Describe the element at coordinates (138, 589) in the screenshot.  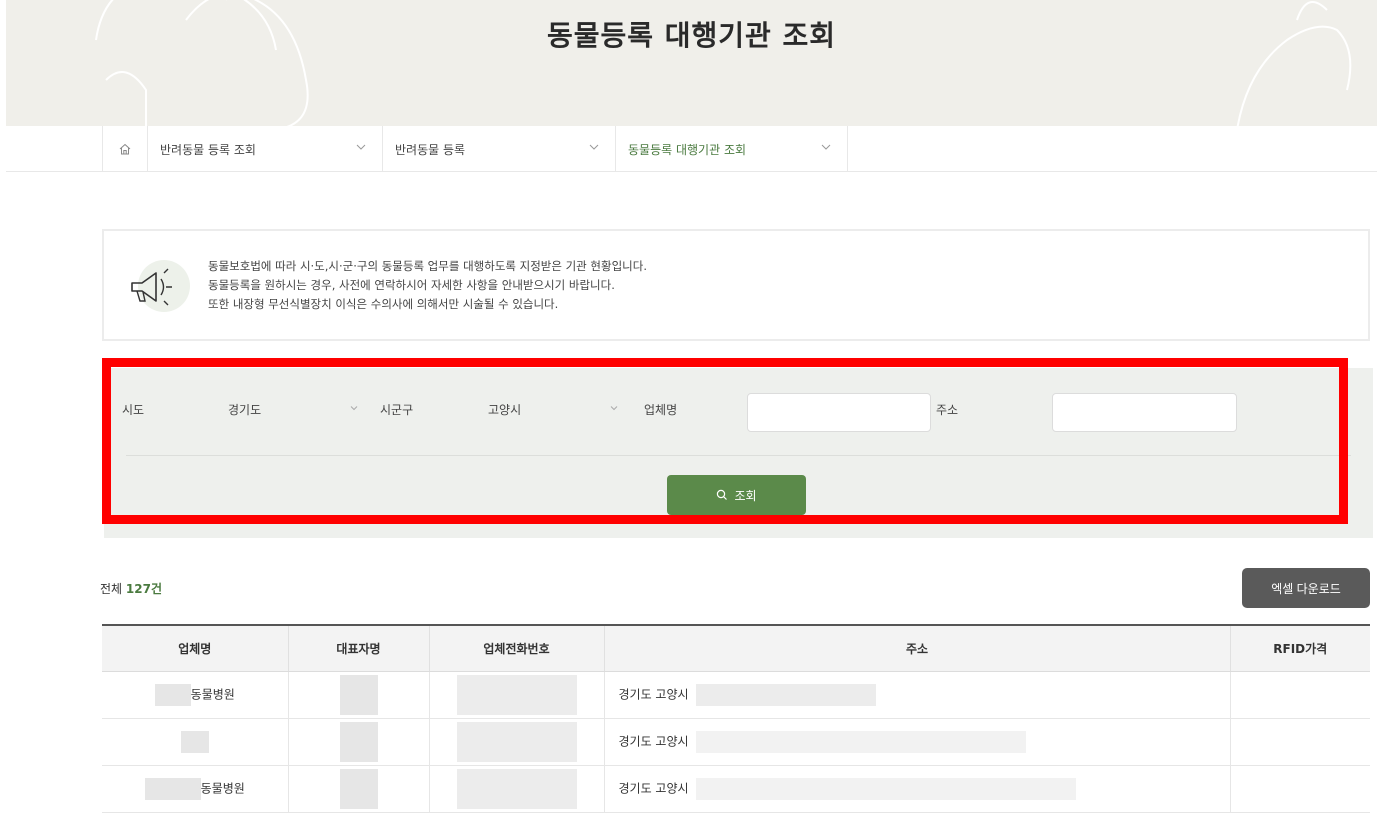
I see `result-count-number: 127` at that location.